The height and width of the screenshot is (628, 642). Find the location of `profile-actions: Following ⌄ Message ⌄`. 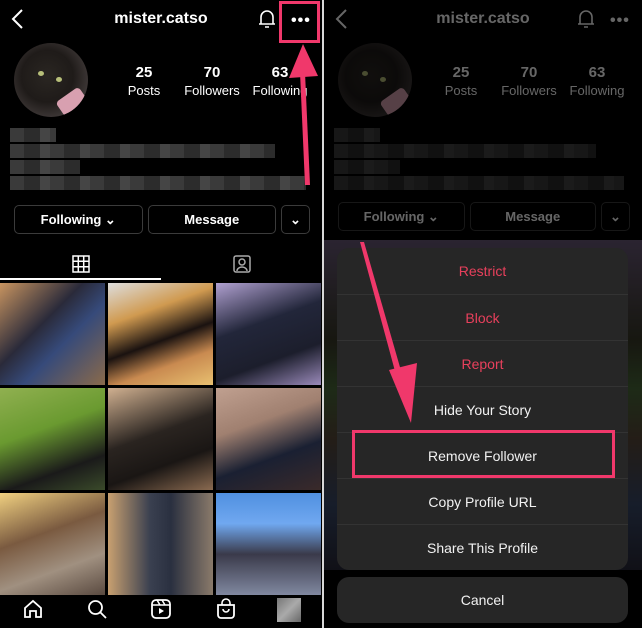

profile-actions: Following ⌄ Message ⌄ is located at coordinates (162, 219).